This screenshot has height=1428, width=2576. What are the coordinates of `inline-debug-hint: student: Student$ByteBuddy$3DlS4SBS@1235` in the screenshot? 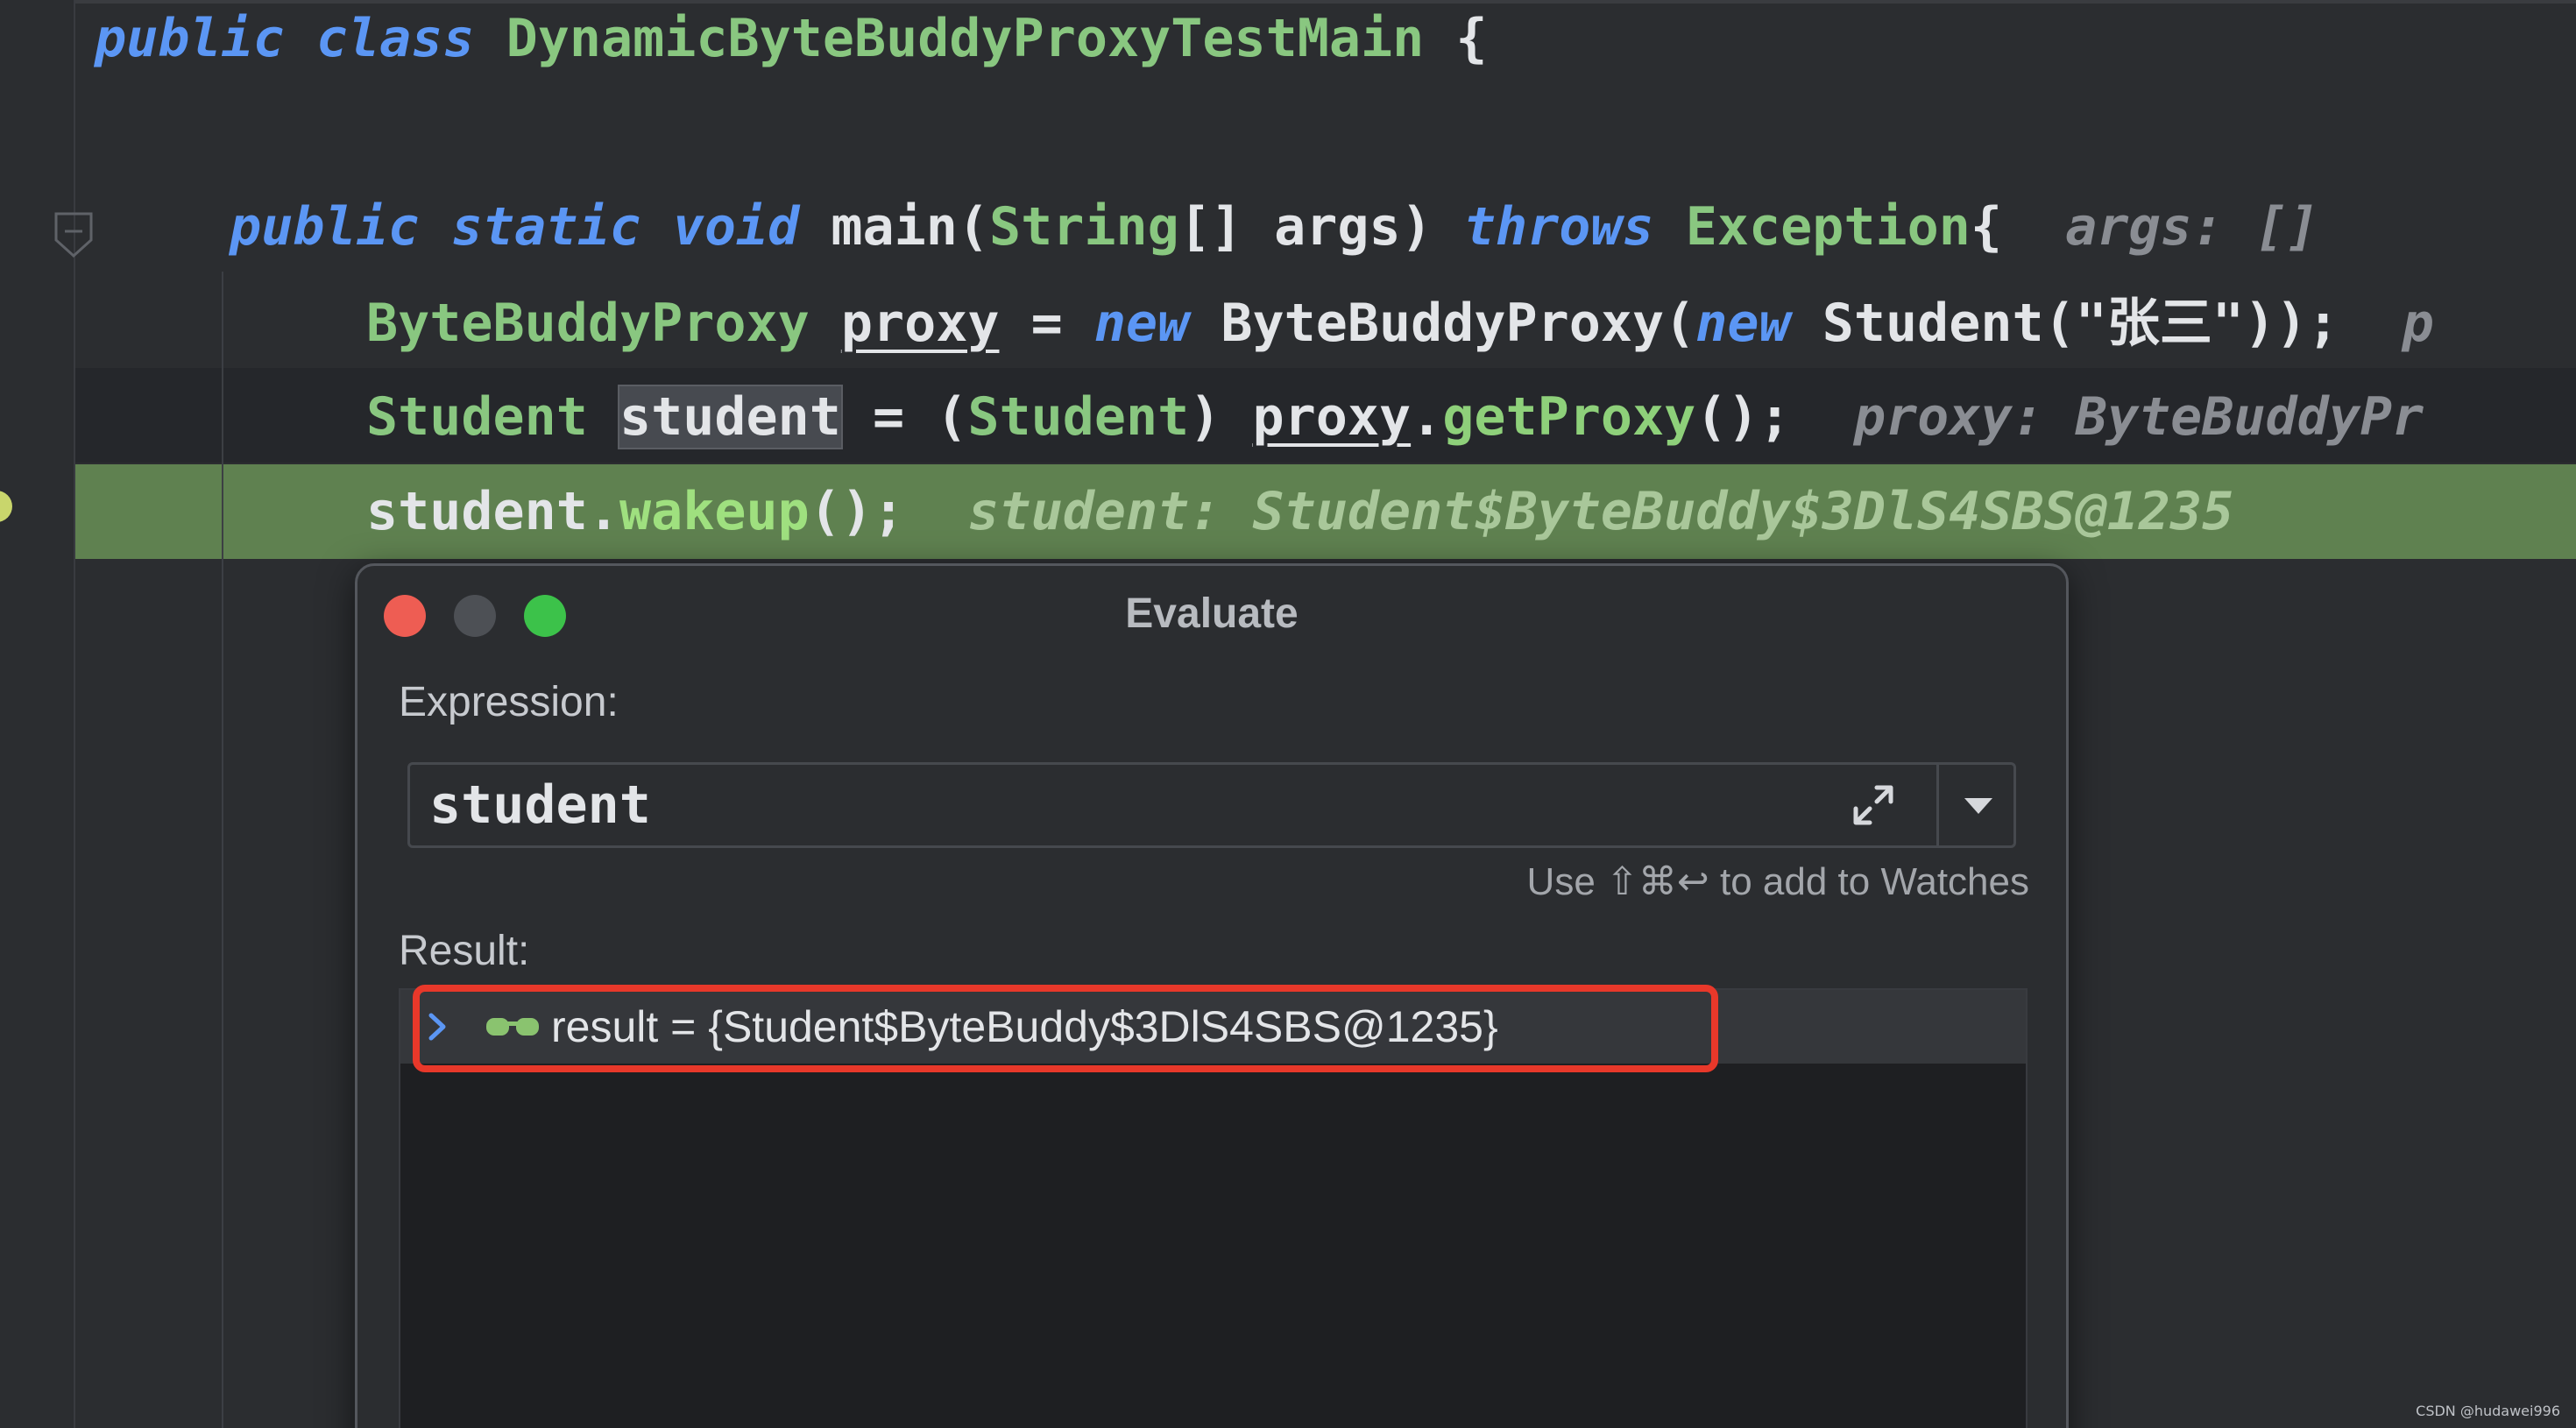 It's located at (1600, 511).